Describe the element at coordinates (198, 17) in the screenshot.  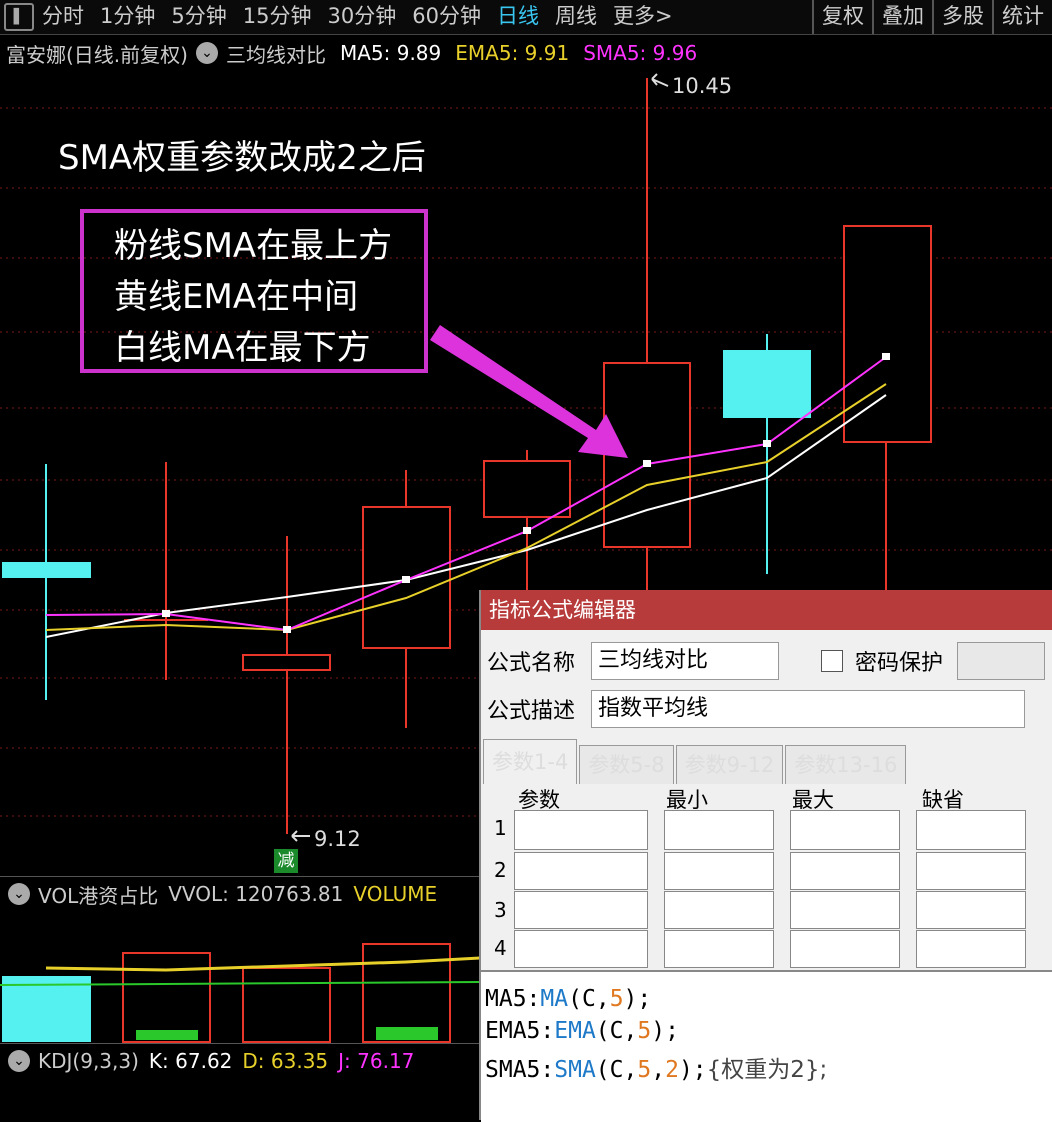
I see `tab-period-2: 5分钟` at that location.